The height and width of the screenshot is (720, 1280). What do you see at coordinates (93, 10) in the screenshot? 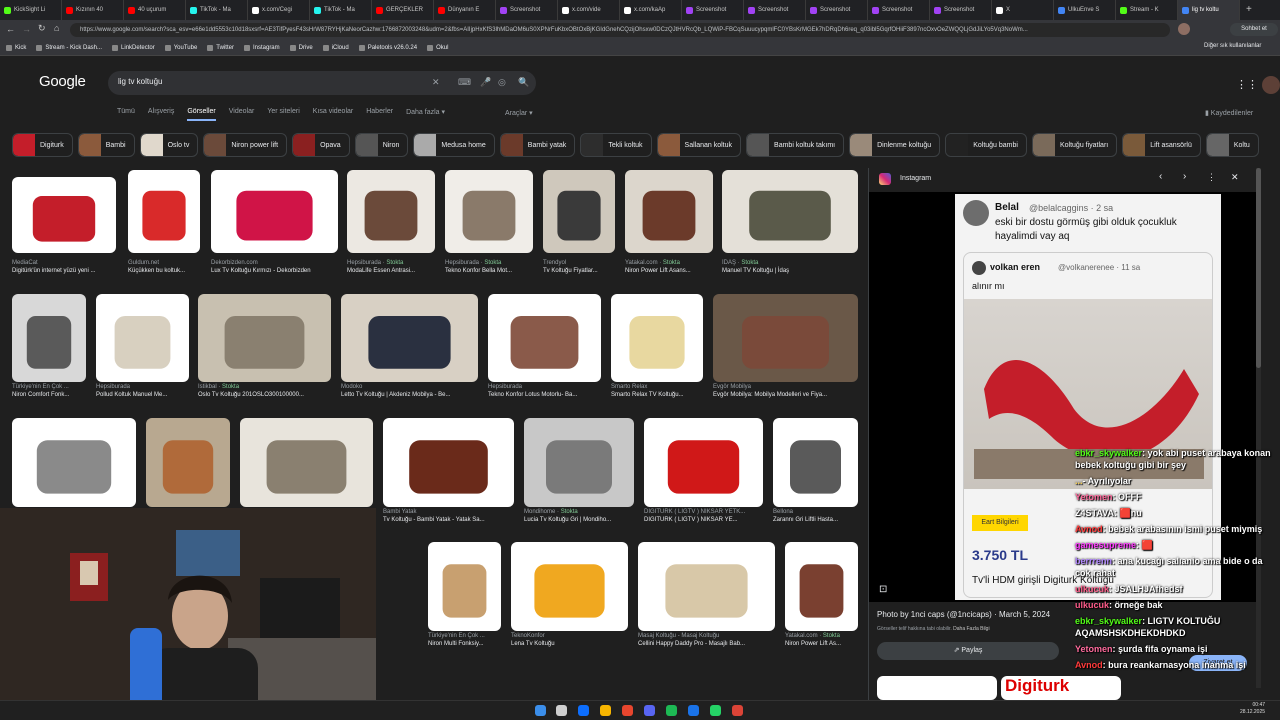
I see `browser-tab: Kızının 40` at bounding box center [93, 10].